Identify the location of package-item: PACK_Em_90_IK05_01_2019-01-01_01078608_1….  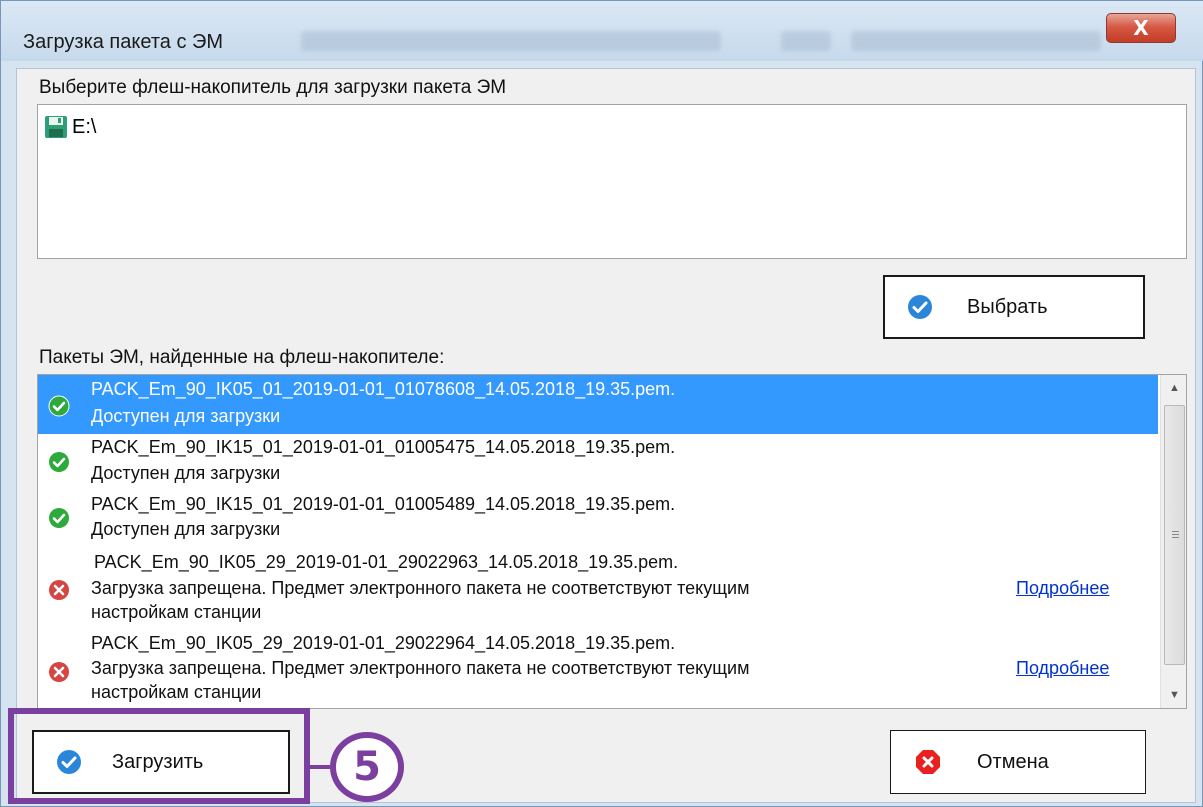
(598, 404).